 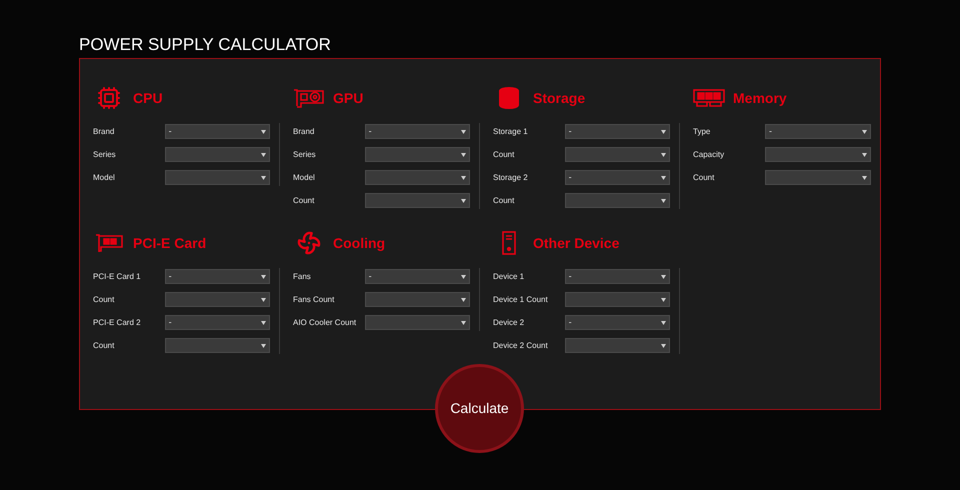 What do you see at coordinates (709, 98) in the screenshot?
I see `memory-stick-icon` at bounding box center [709, 98].